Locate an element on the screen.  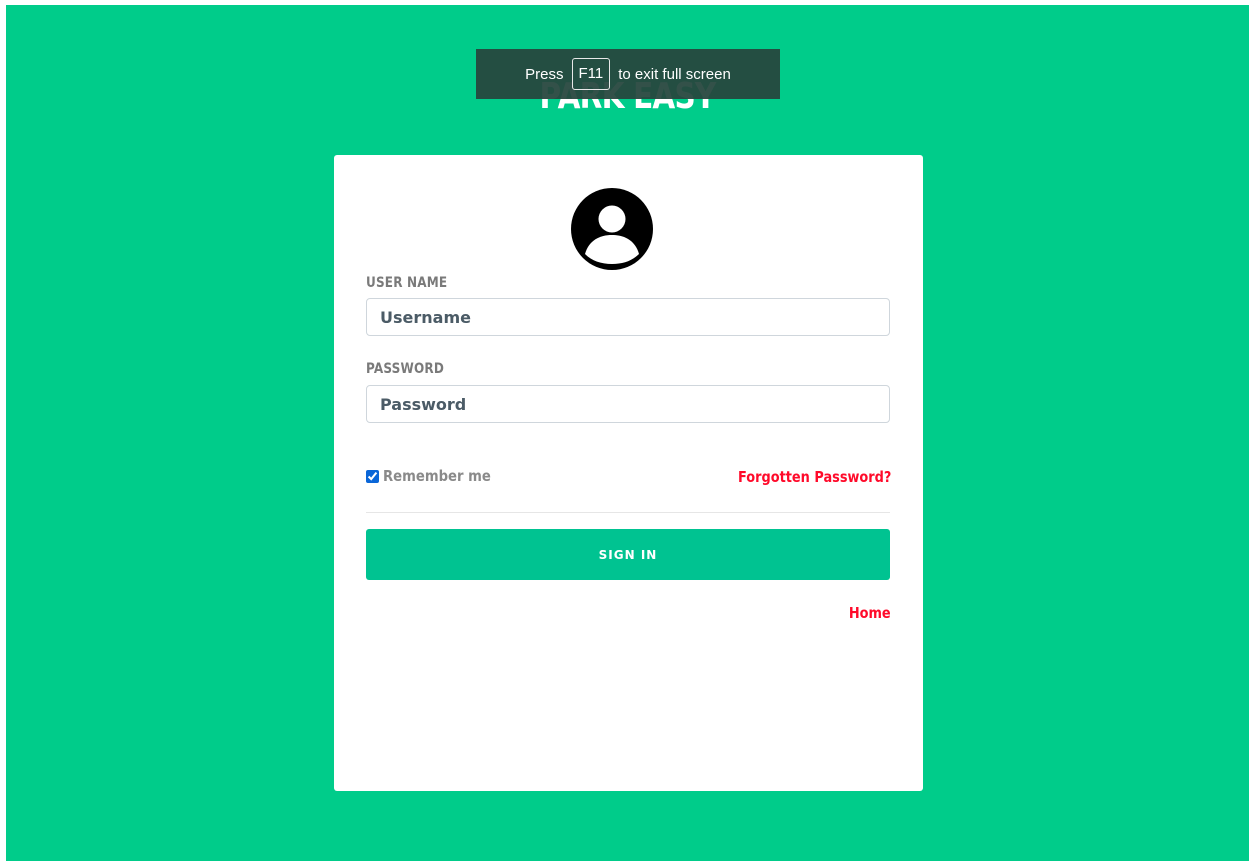
home-link: Home is located at coordinates (870, 613).